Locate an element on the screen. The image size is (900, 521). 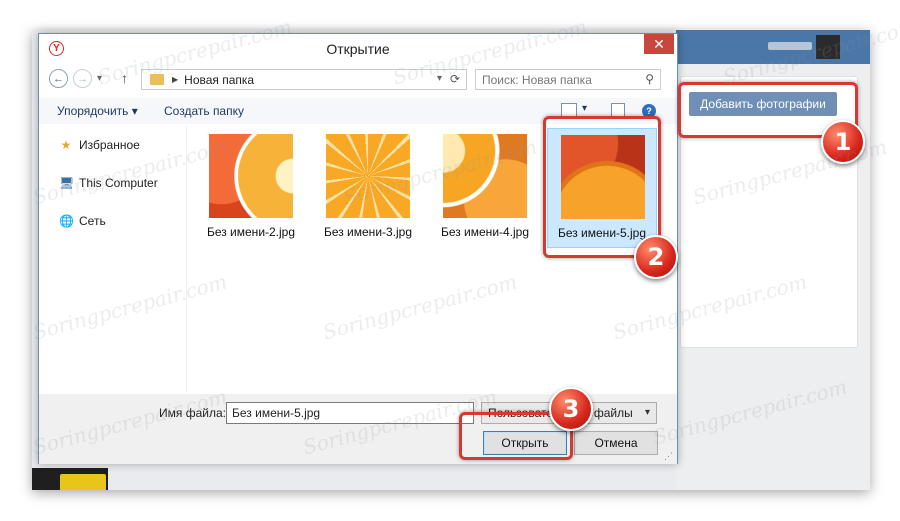
navigation-pane: ★ Избранное 🖥 This Computer 🌐 Сеть is located at coordinates (113, 259).